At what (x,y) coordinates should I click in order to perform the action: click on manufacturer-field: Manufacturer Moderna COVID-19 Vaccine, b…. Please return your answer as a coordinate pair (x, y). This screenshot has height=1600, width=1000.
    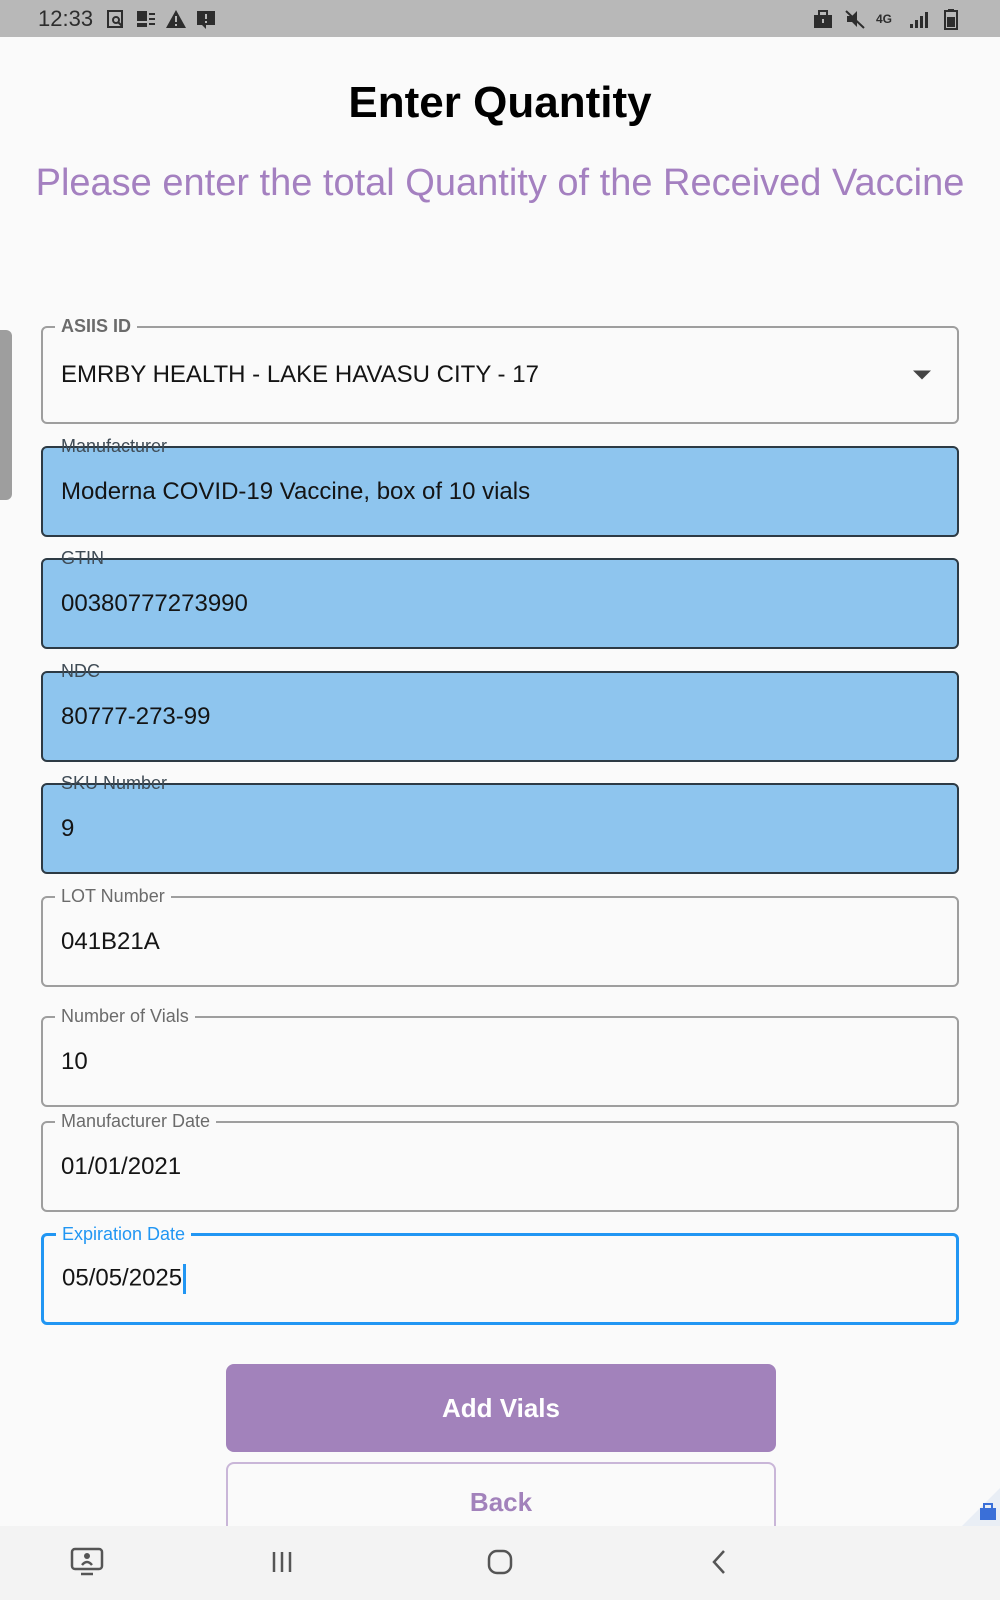
    Looking at the image, I should click on (500, 486).